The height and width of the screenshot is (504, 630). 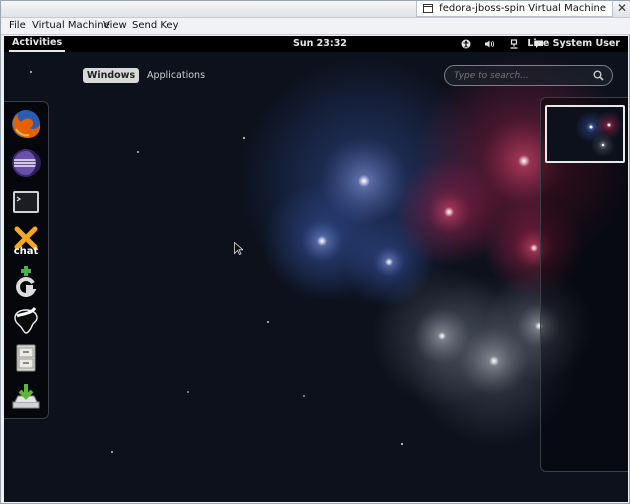 I want to click on eclipse-icon, so click(x=26, y=163).